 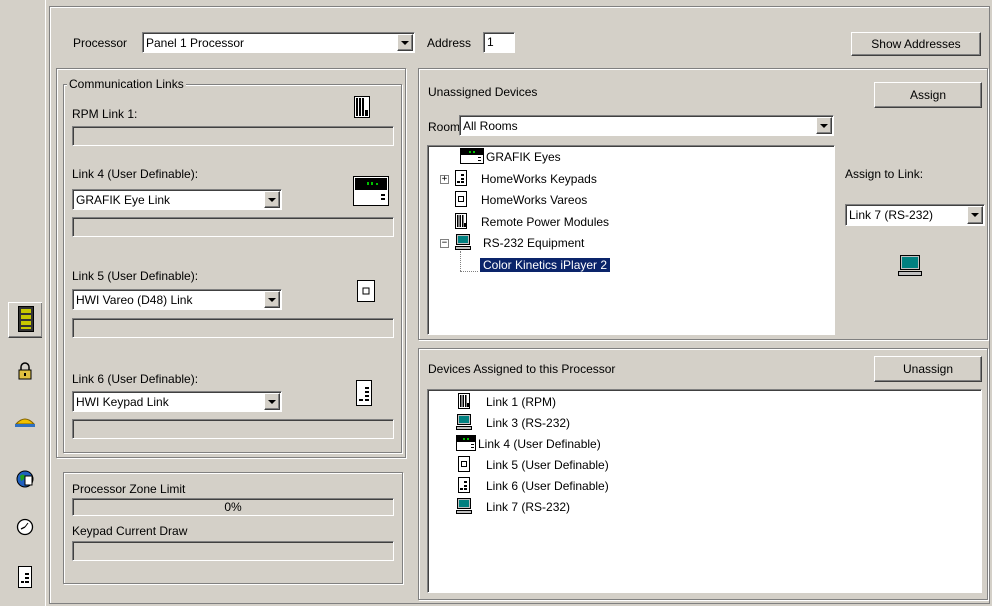 What do you see at coordinates (534, 200) in the screenshot?
I see `tree-item-label: HomeWorks Vareos` at bounding box center [534, 200].